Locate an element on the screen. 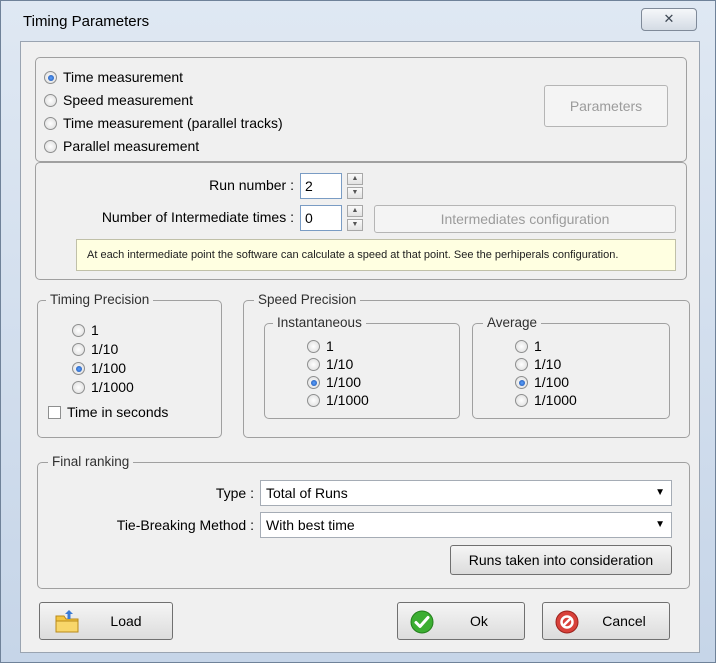 This screenshot has height=663, width=716. radio-label: Parallel measurement is located at coordinates (131, 146).